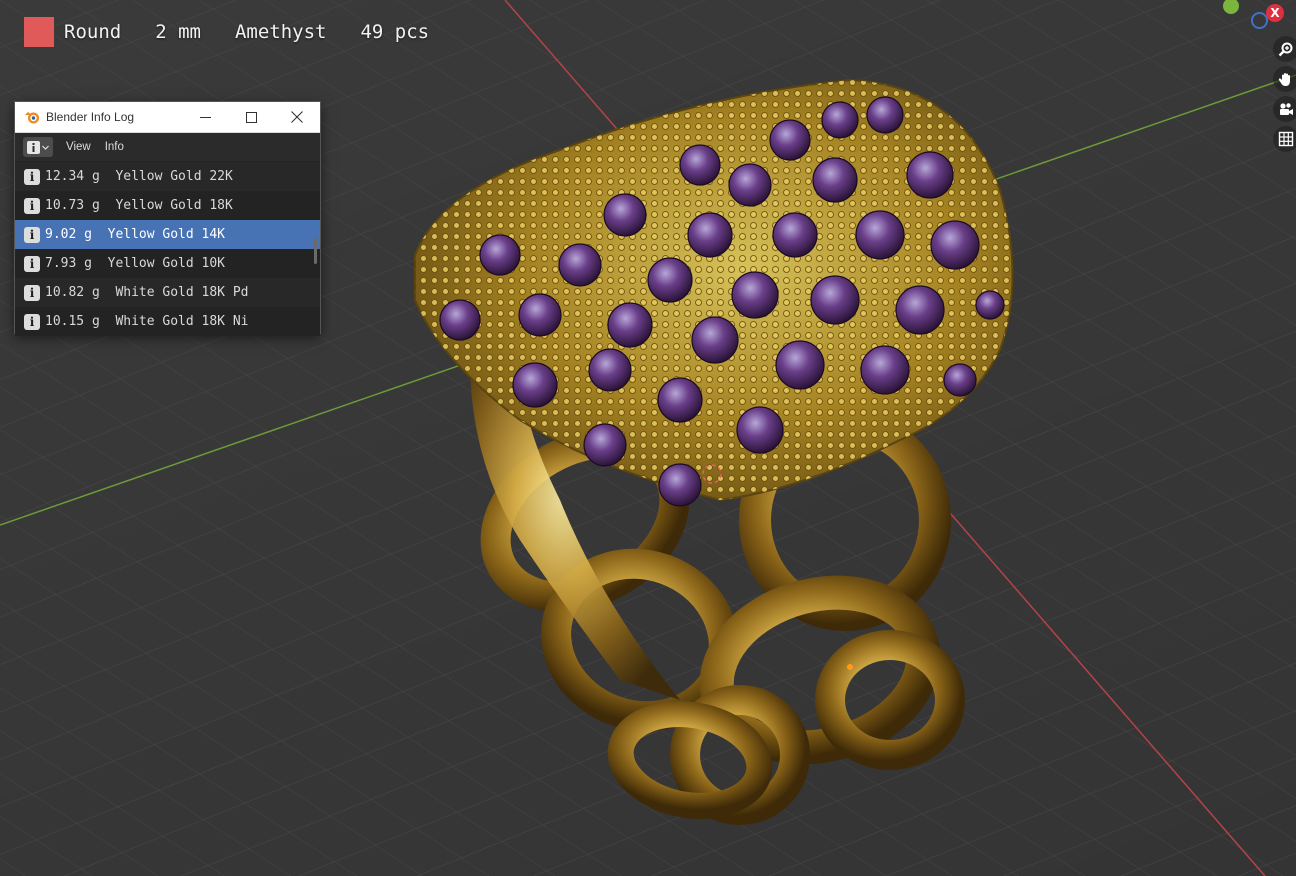  What do you see at coordinates (78, 147) in the screenshot?
I see `menu-view: View` at bounding box center [78, 147].